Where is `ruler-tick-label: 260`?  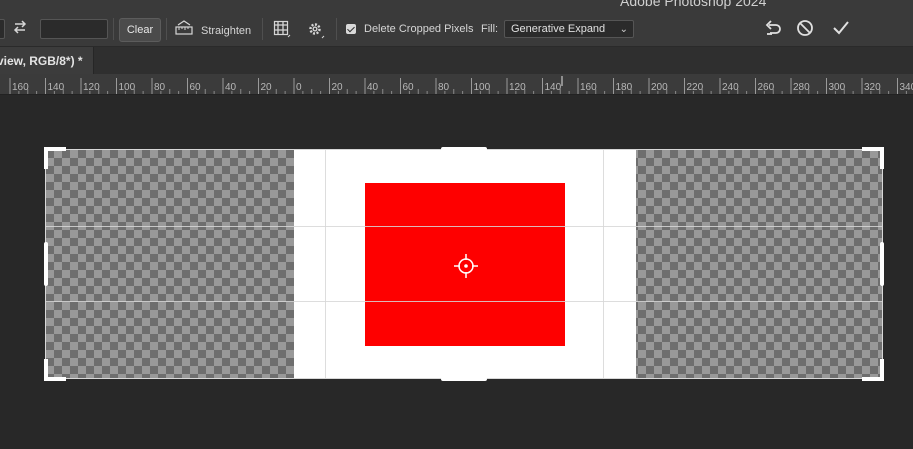
ruler-tick-label: 260 is located at coordinates (766, 87).